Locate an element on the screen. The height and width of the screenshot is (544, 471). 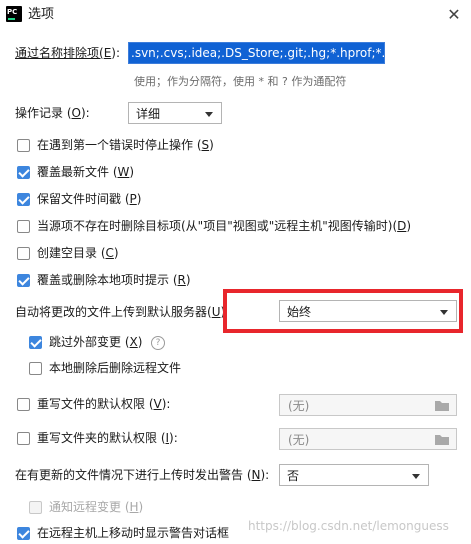
preserve-timestamps-label: 保留文件时间戳 (P) is located at coordinates (89, 199).